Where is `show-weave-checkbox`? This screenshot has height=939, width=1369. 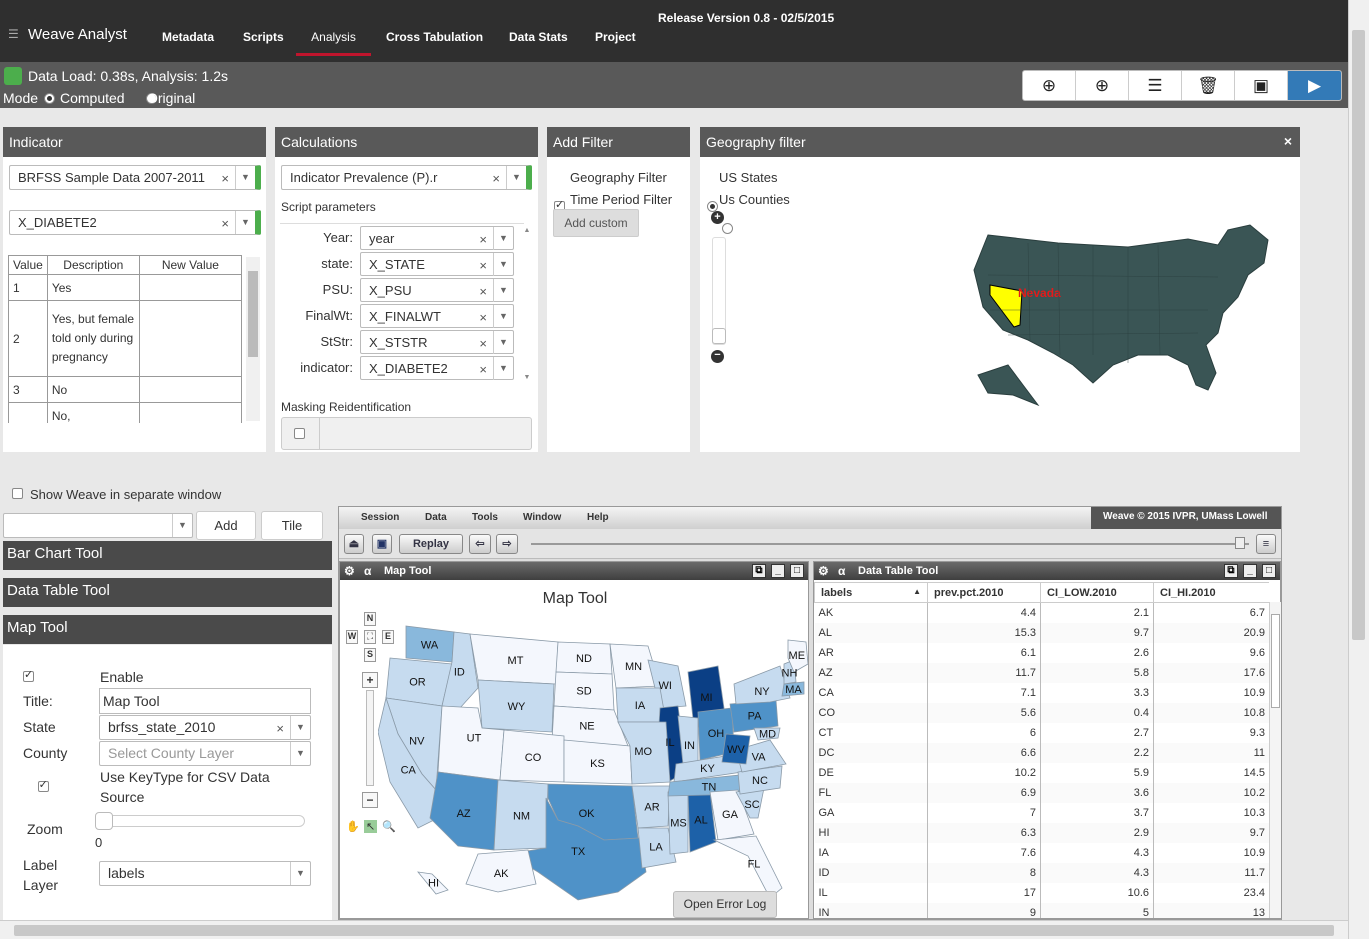
show-weave-checkbox is located at coordinates (17, 493).